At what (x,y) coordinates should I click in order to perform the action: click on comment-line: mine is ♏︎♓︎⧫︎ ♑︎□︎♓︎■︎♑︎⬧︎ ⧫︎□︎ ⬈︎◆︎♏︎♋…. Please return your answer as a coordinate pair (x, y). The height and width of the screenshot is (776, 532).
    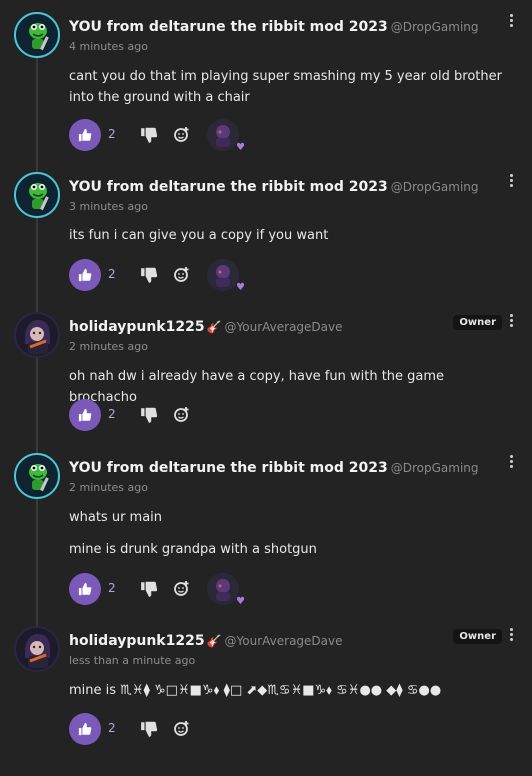
    Looking at the image, I should click on (255, 690).